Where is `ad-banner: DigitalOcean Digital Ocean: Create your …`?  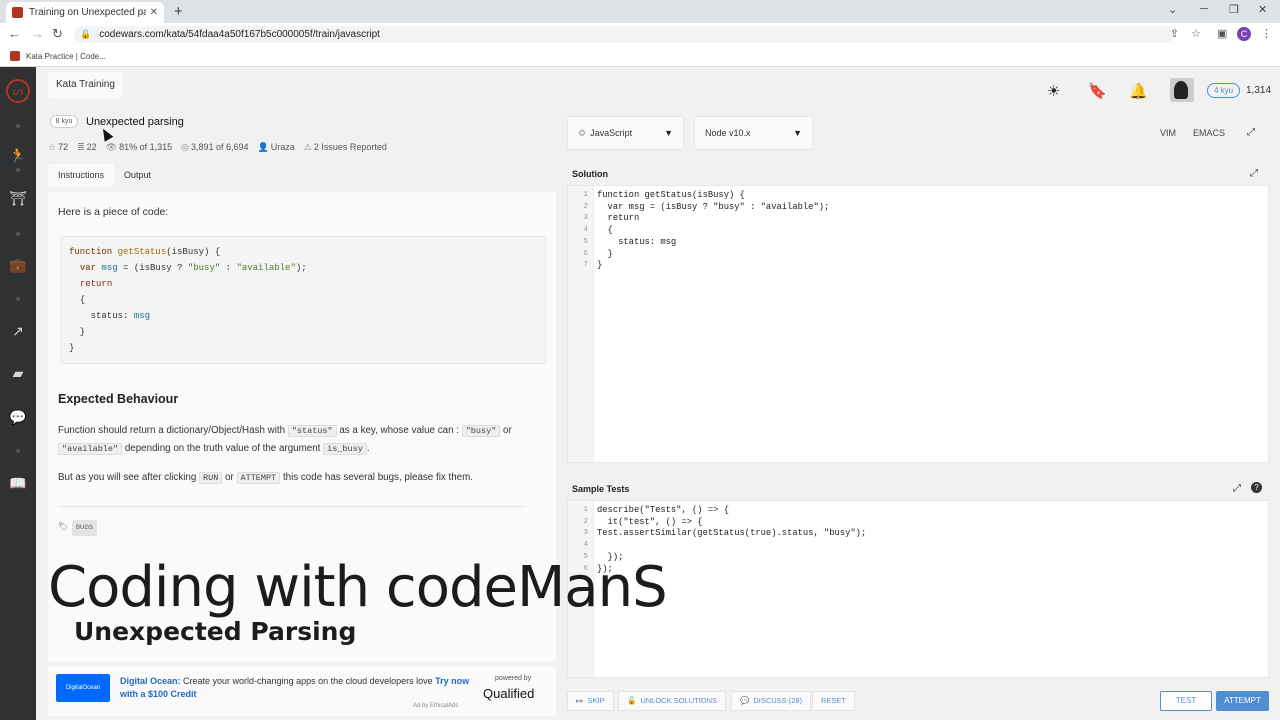 ad-banner: DigitalOcean Digital Ocean: Create your … is located at coordinates (302, 691).